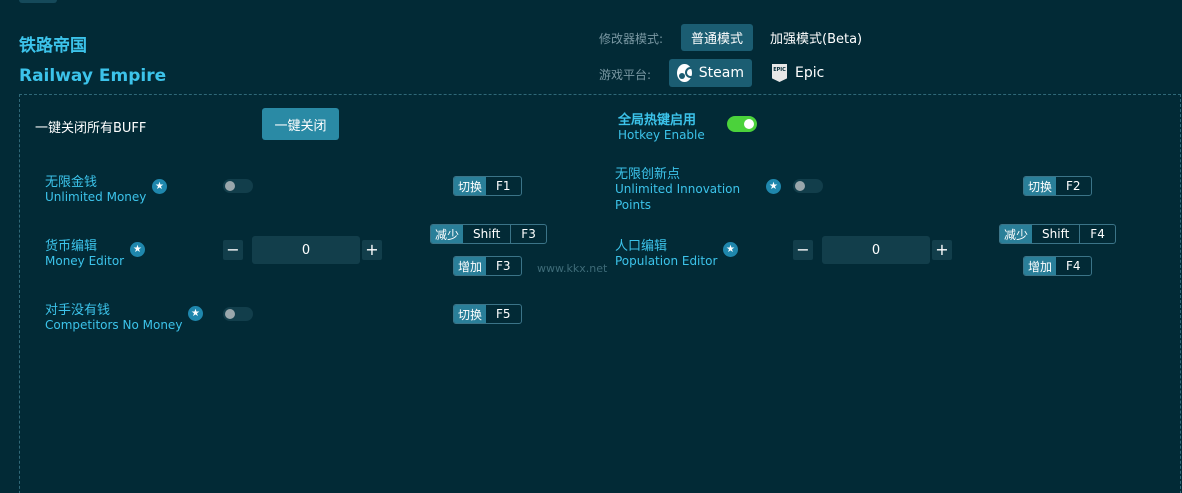 The height and width of the screenshot is (493, 1182). Describe the element at coordinates (808, 186) in the screenshot. I see `innovation-toggle` at that location.